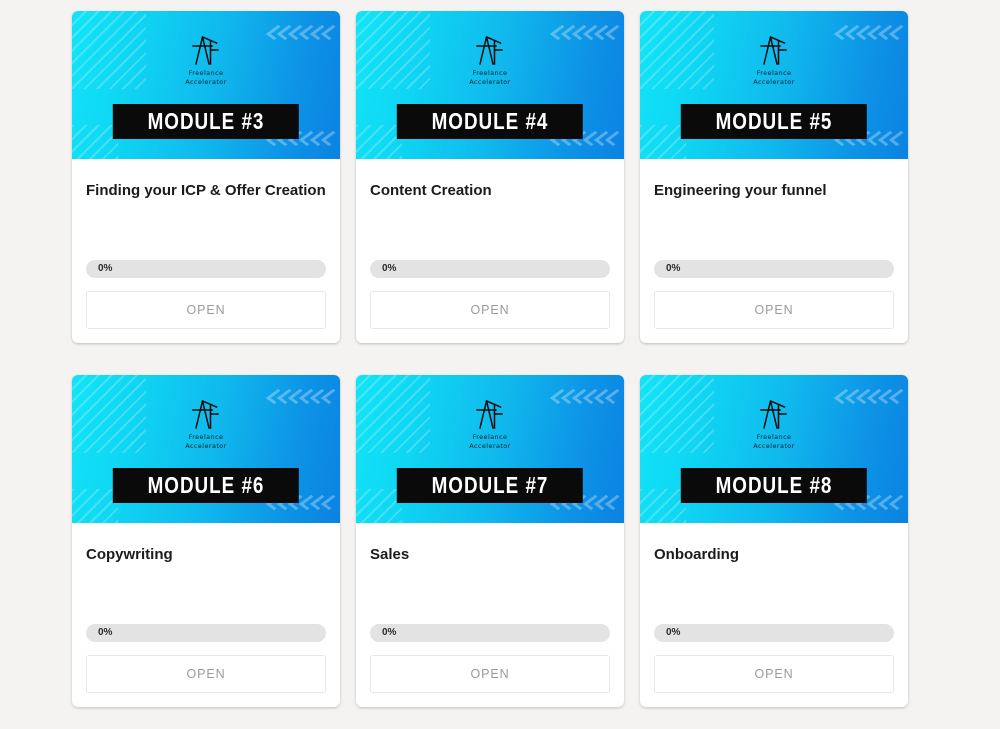  I want to click on module-card-header: Freelance Accelerator MODULE #5, so click(774, 85).